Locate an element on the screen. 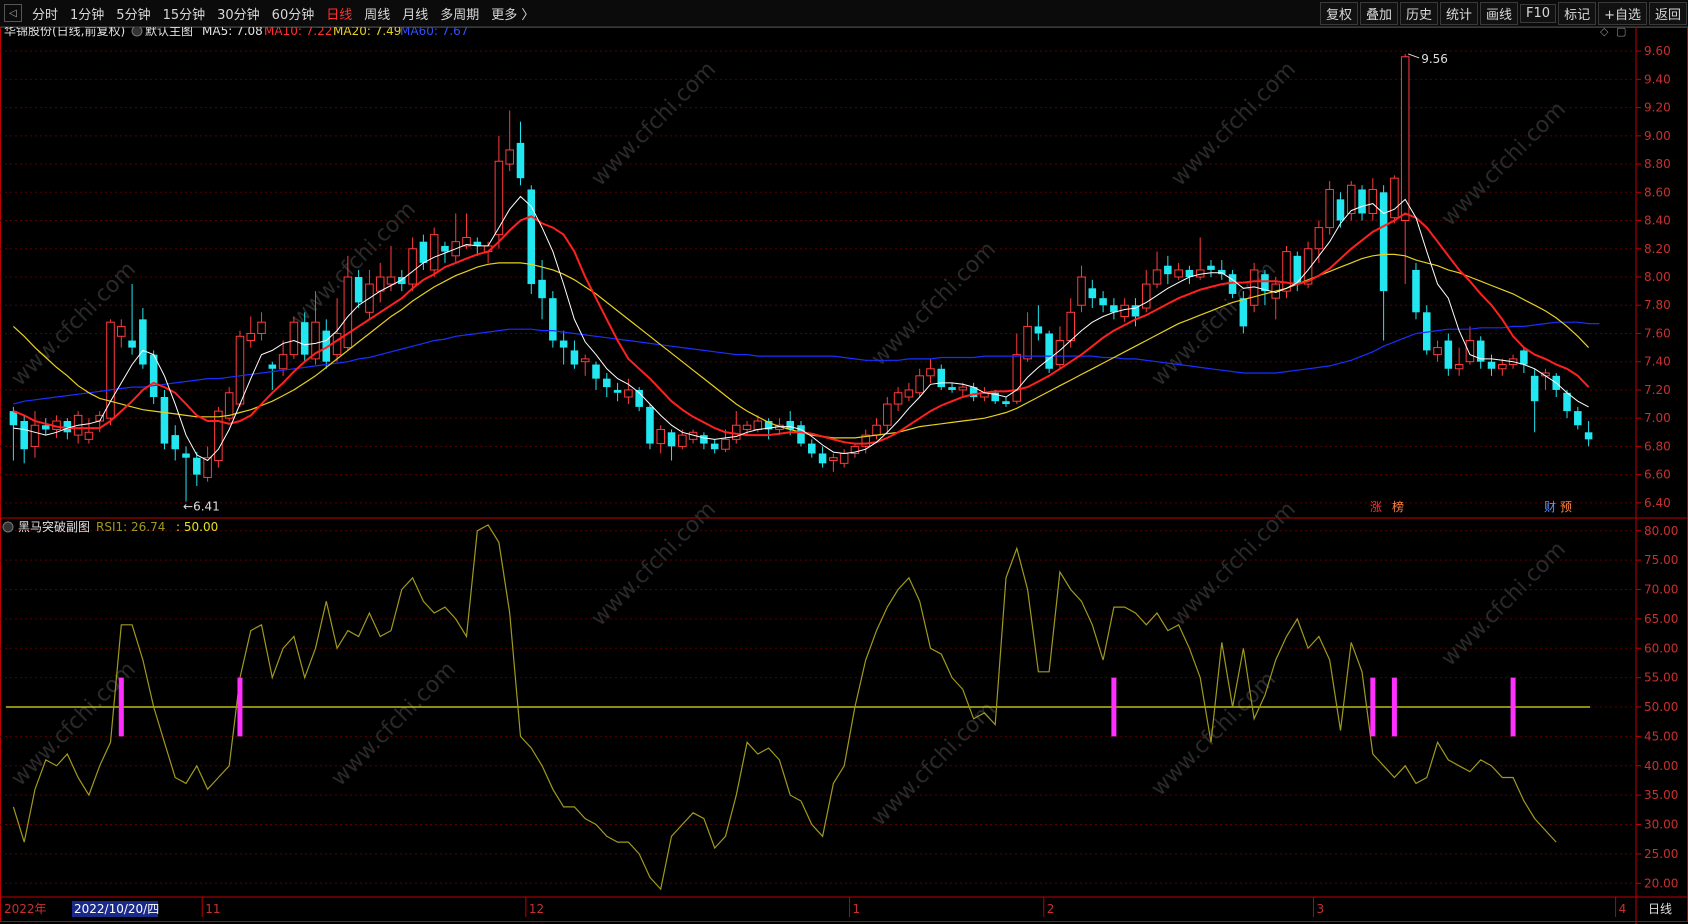 The image size is (1688, 924). tool-button-8: 返回 is located at coordinates (1667, 13).